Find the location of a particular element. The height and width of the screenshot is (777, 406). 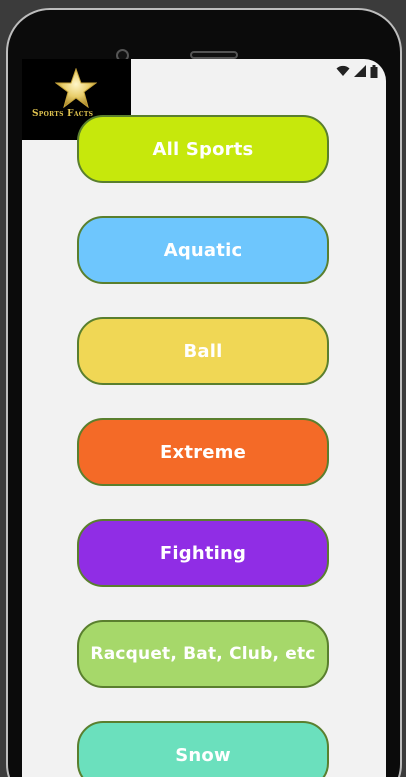

category-button-extreme: Extreme is located at coordinates (203, 452).